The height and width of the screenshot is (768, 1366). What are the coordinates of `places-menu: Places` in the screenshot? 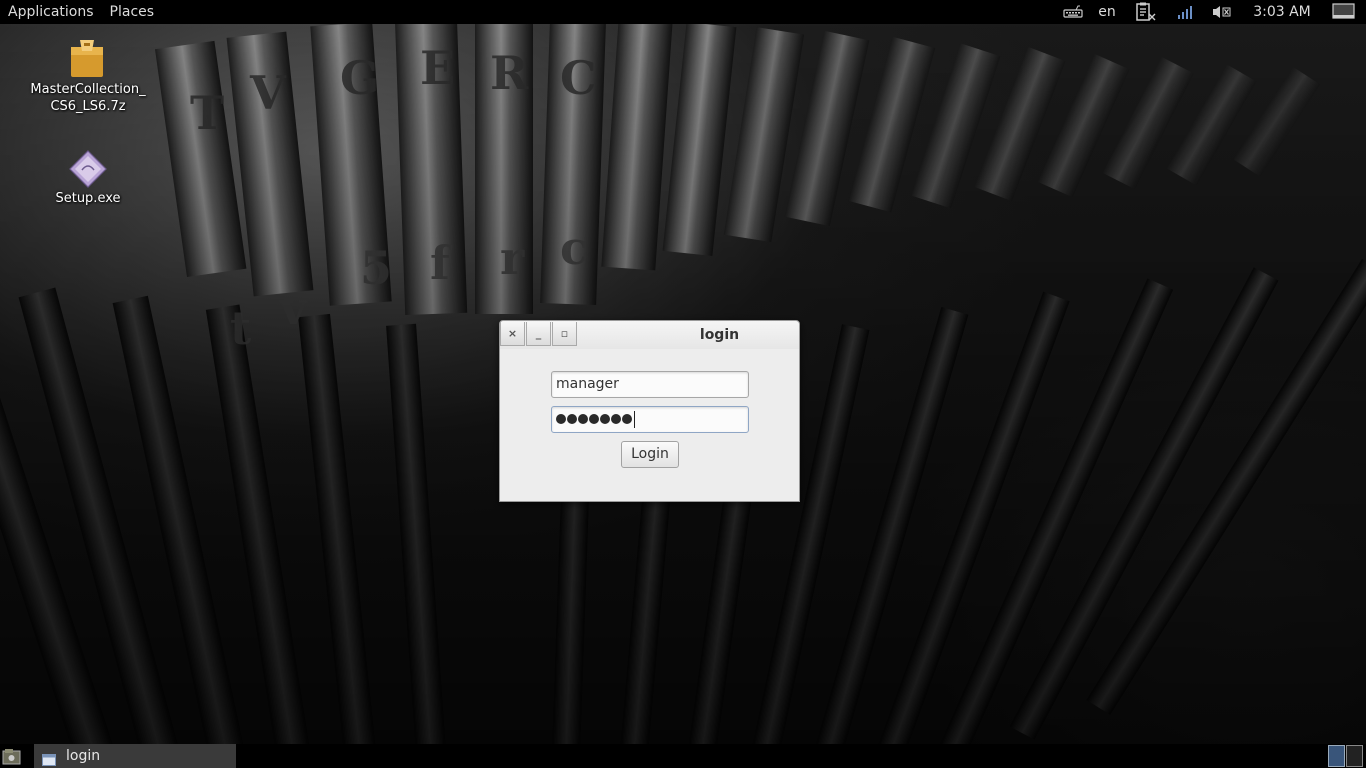 It's located at (132, 12).